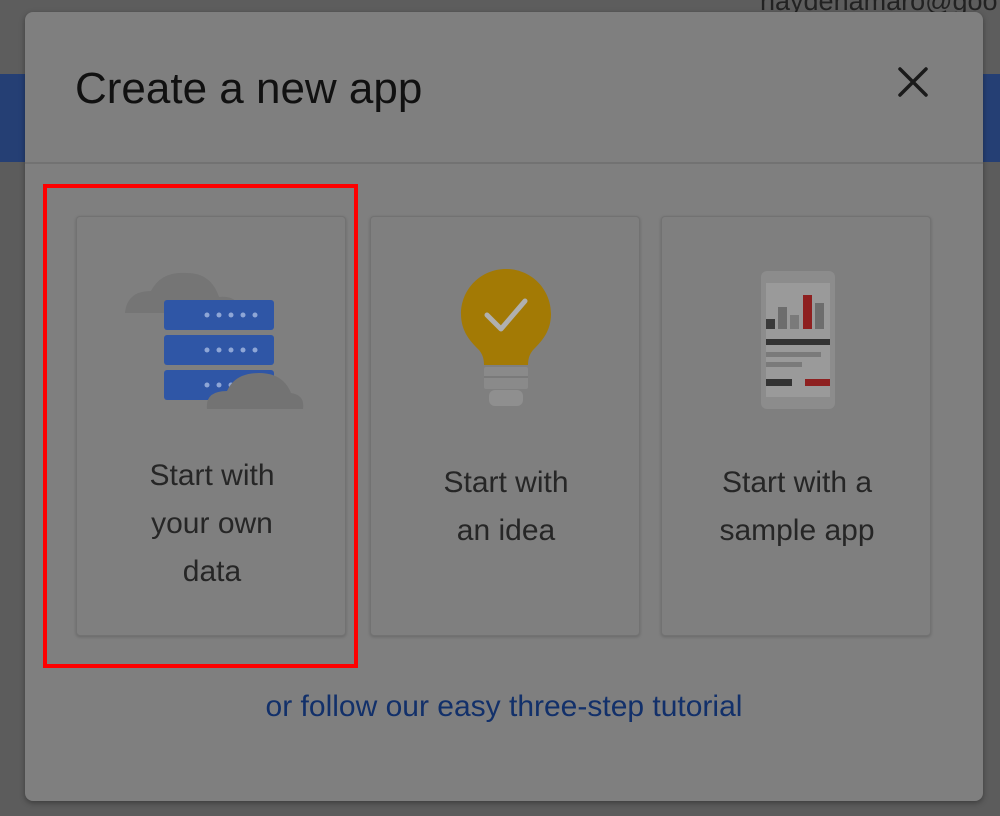 The image size is (1000, 816). Describe the element at coordinates (214, 340) in the screenshot. I see `server-database-icon` at that location.